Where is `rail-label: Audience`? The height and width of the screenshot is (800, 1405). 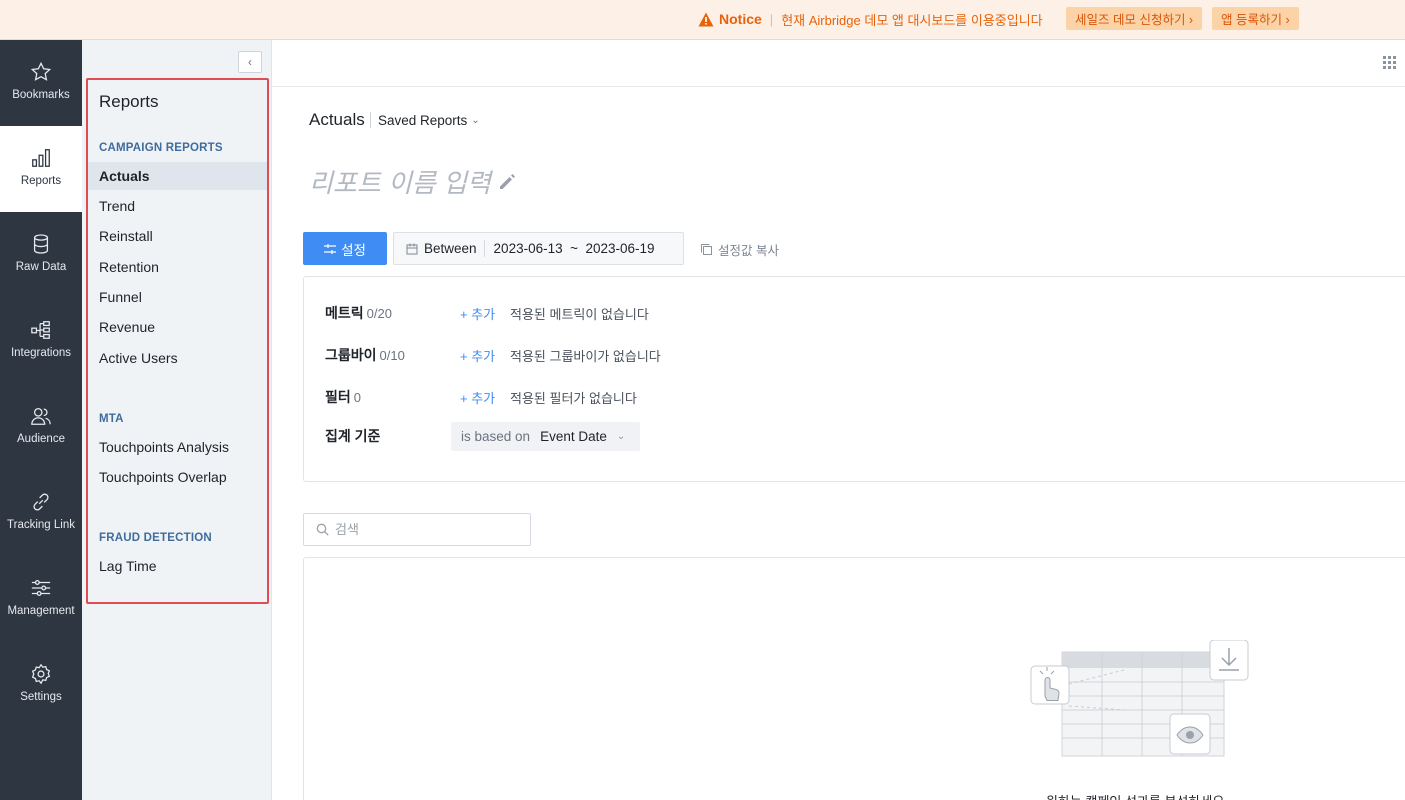 rail-label: Audience is located at coordinates (41, 439).